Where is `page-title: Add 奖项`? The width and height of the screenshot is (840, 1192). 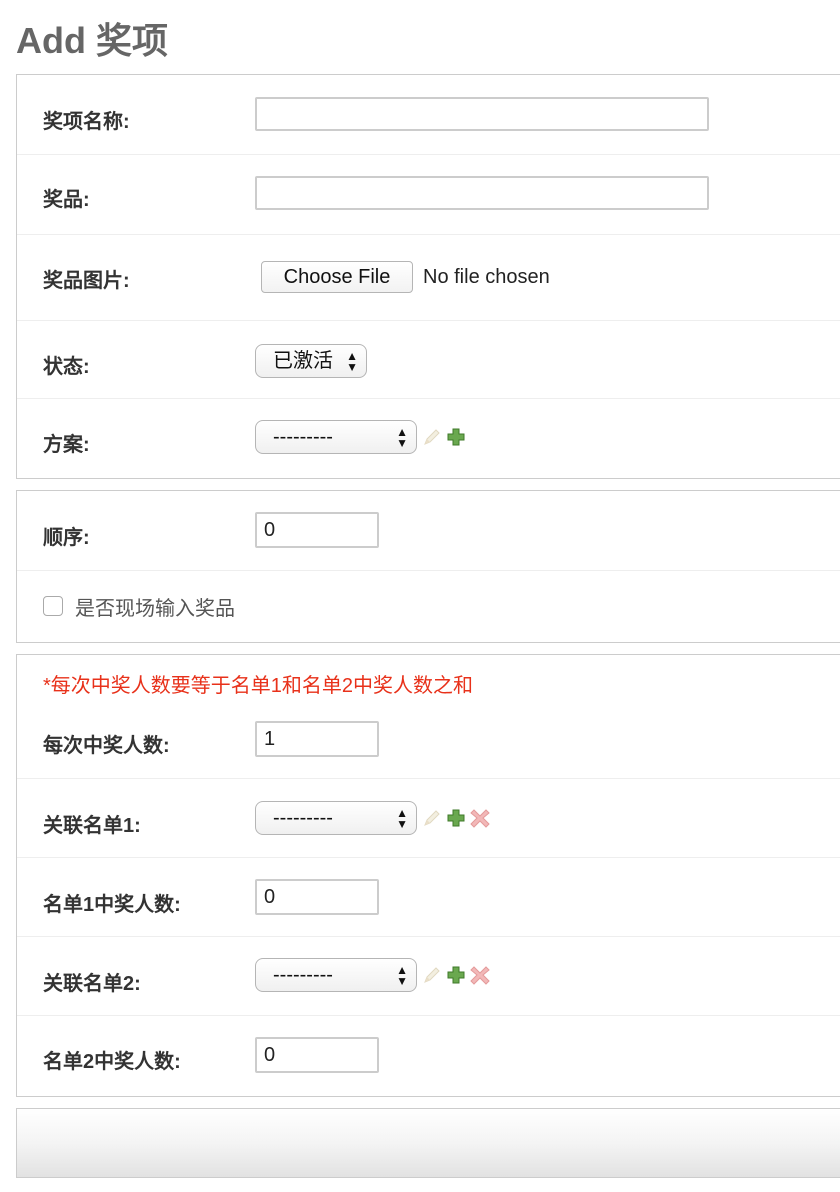 page-title: Add 奖项 is located at coordinates (92, 40).